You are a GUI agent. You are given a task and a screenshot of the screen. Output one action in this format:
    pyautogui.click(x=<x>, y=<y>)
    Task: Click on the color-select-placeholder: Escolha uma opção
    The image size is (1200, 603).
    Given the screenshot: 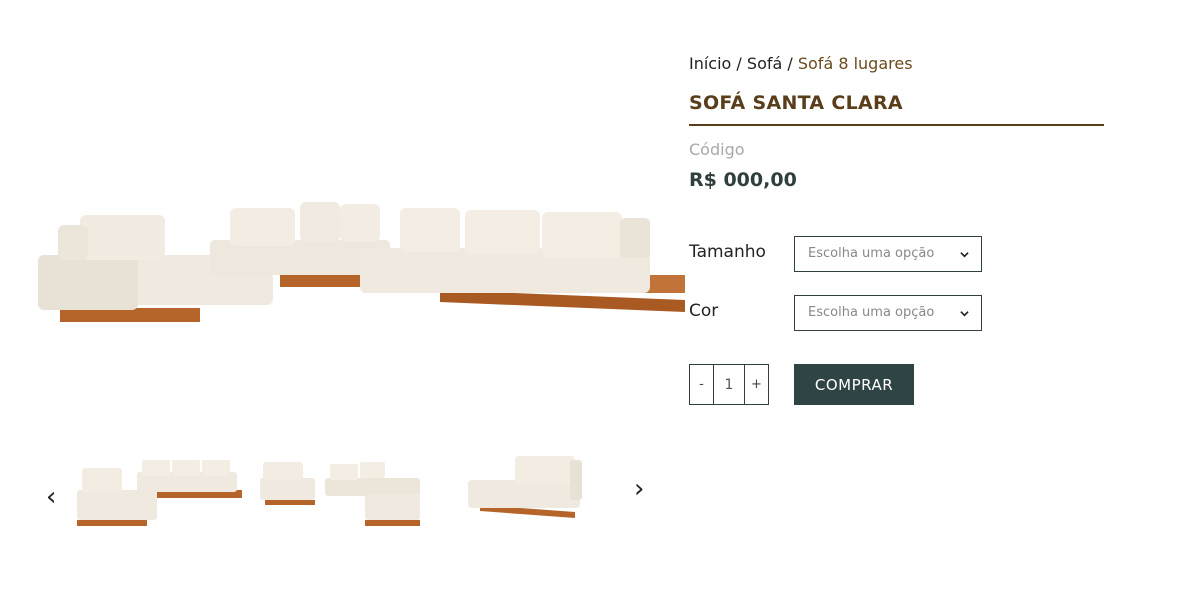 What is the action you would take?
    pyautogui.click(x=871, y=312)
    